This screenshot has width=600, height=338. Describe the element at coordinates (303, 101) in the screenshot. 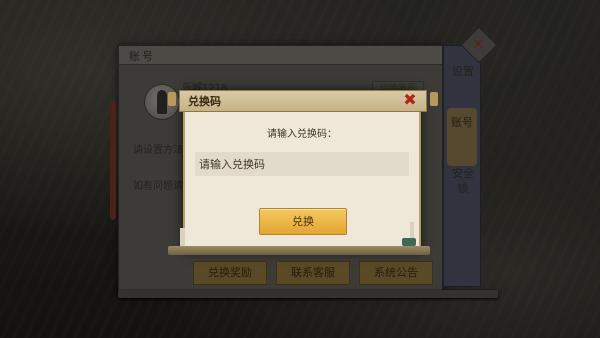

I see `dialog-header: 兑换码 ✖` at that location.